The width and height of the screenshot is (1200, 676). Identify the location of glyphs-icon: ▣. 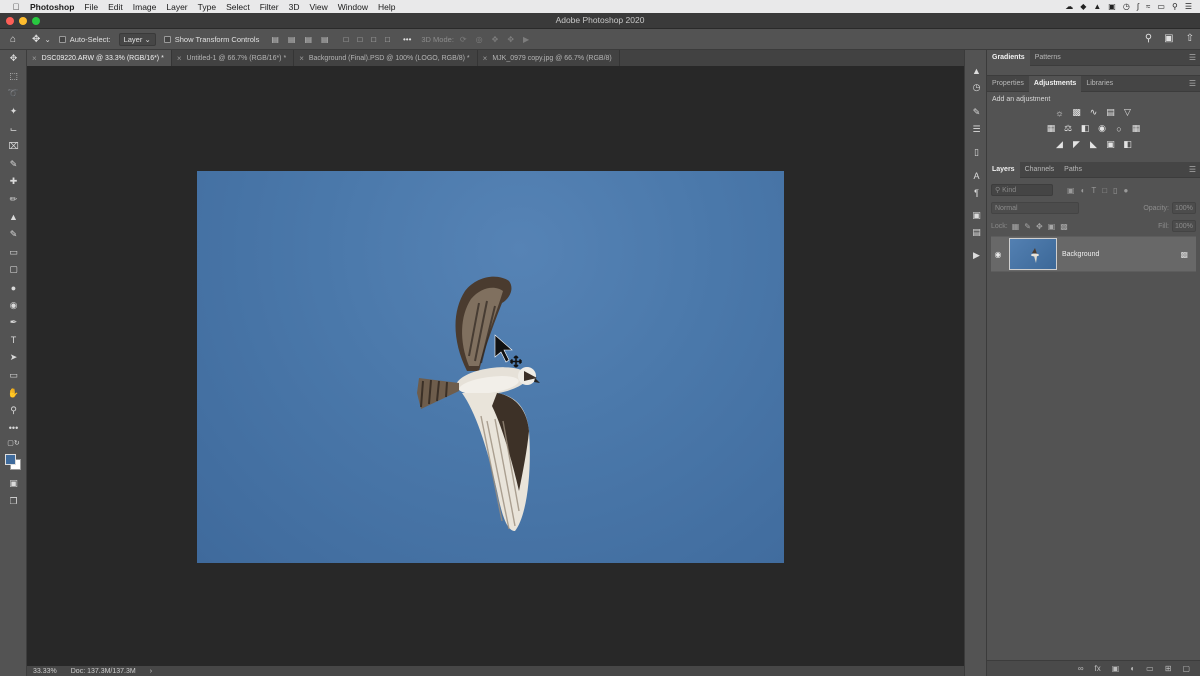
(976, 215).